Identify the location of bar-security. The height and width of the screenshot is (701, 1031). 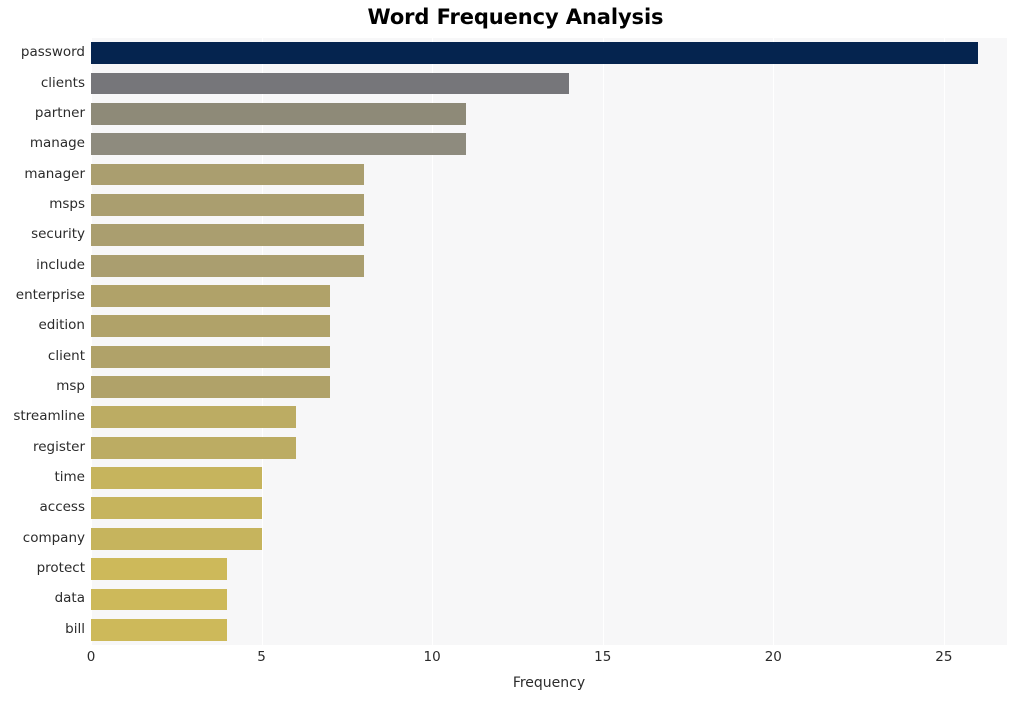
(227, 235).